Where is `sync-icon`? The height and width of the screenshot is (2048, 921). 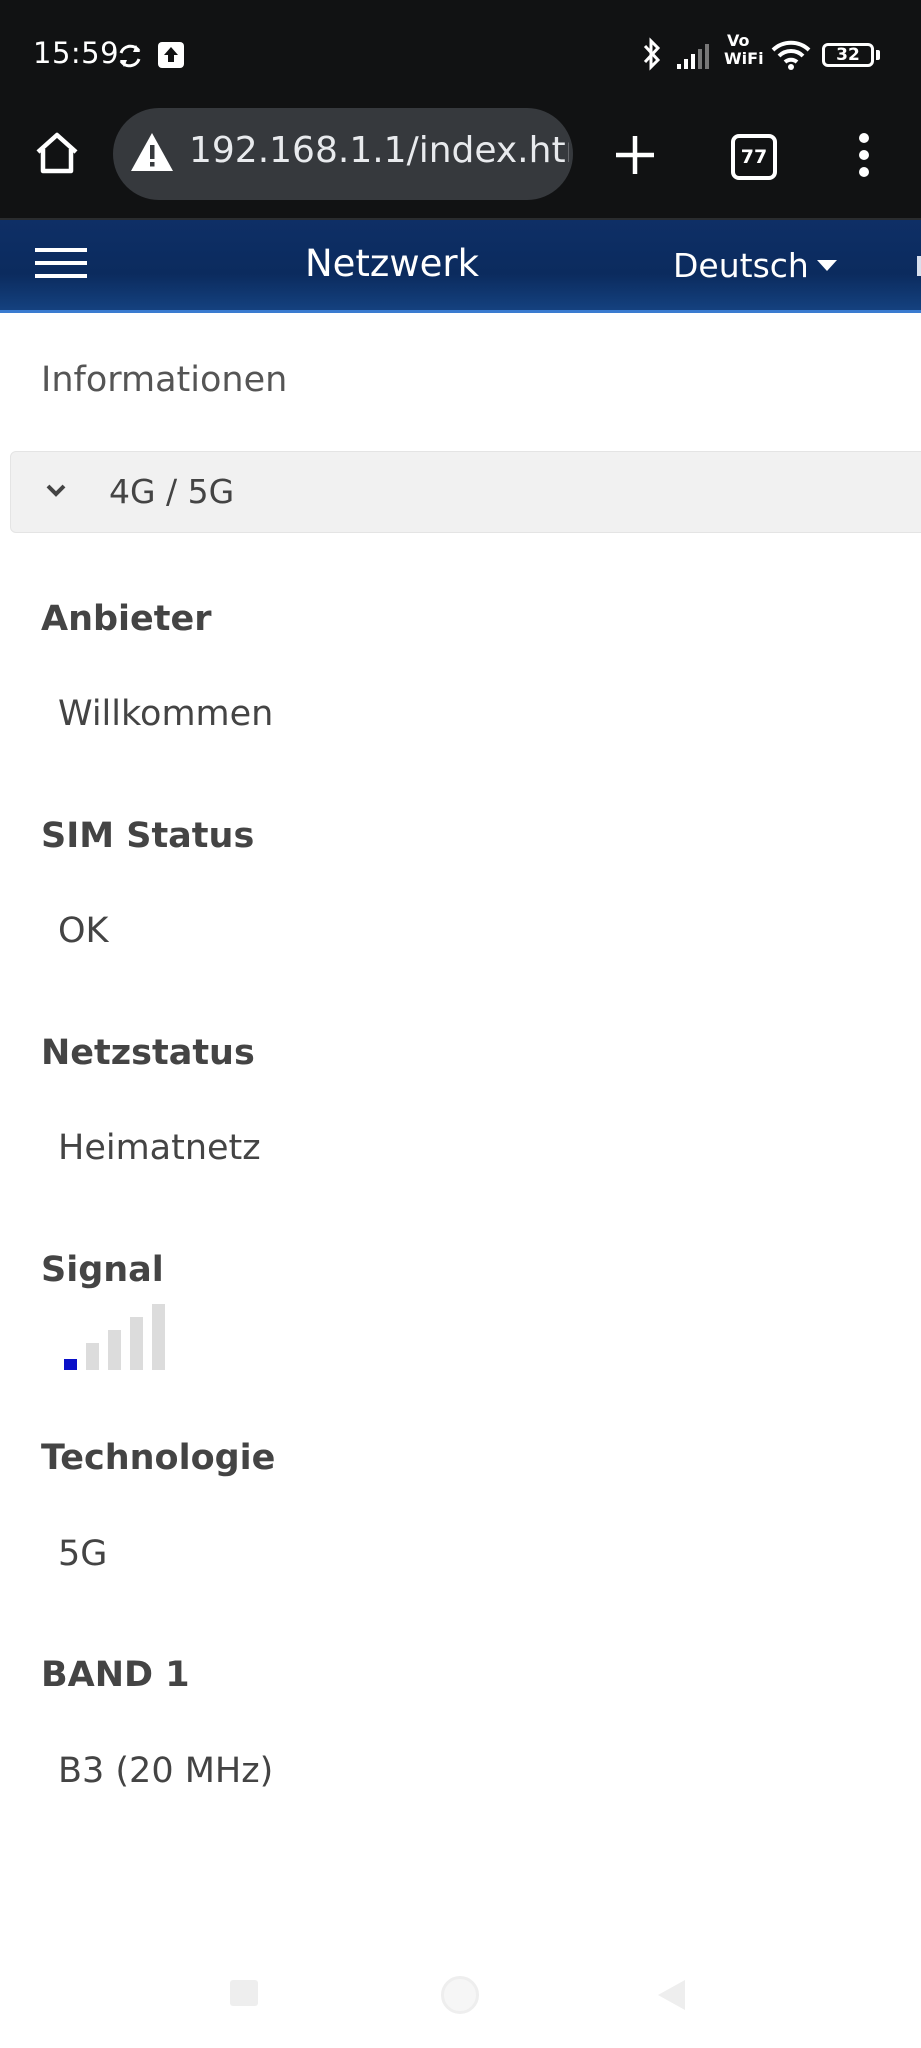 sync-icon is located at coordinates (130, 56).